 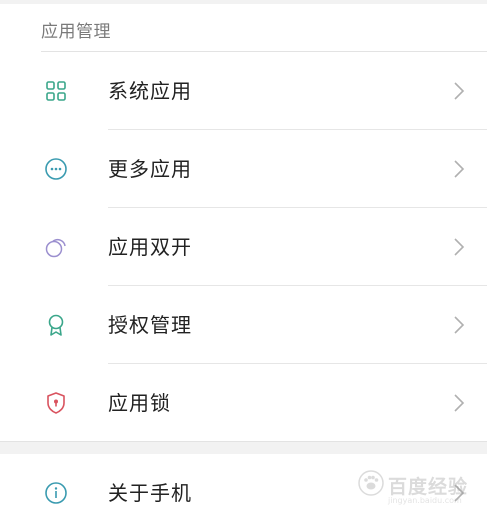 What do you see at coordinates (243, 247) in the screenshot?
I see `menu-item-dual-apps: 应用双开` at bounding box center [243, 247].